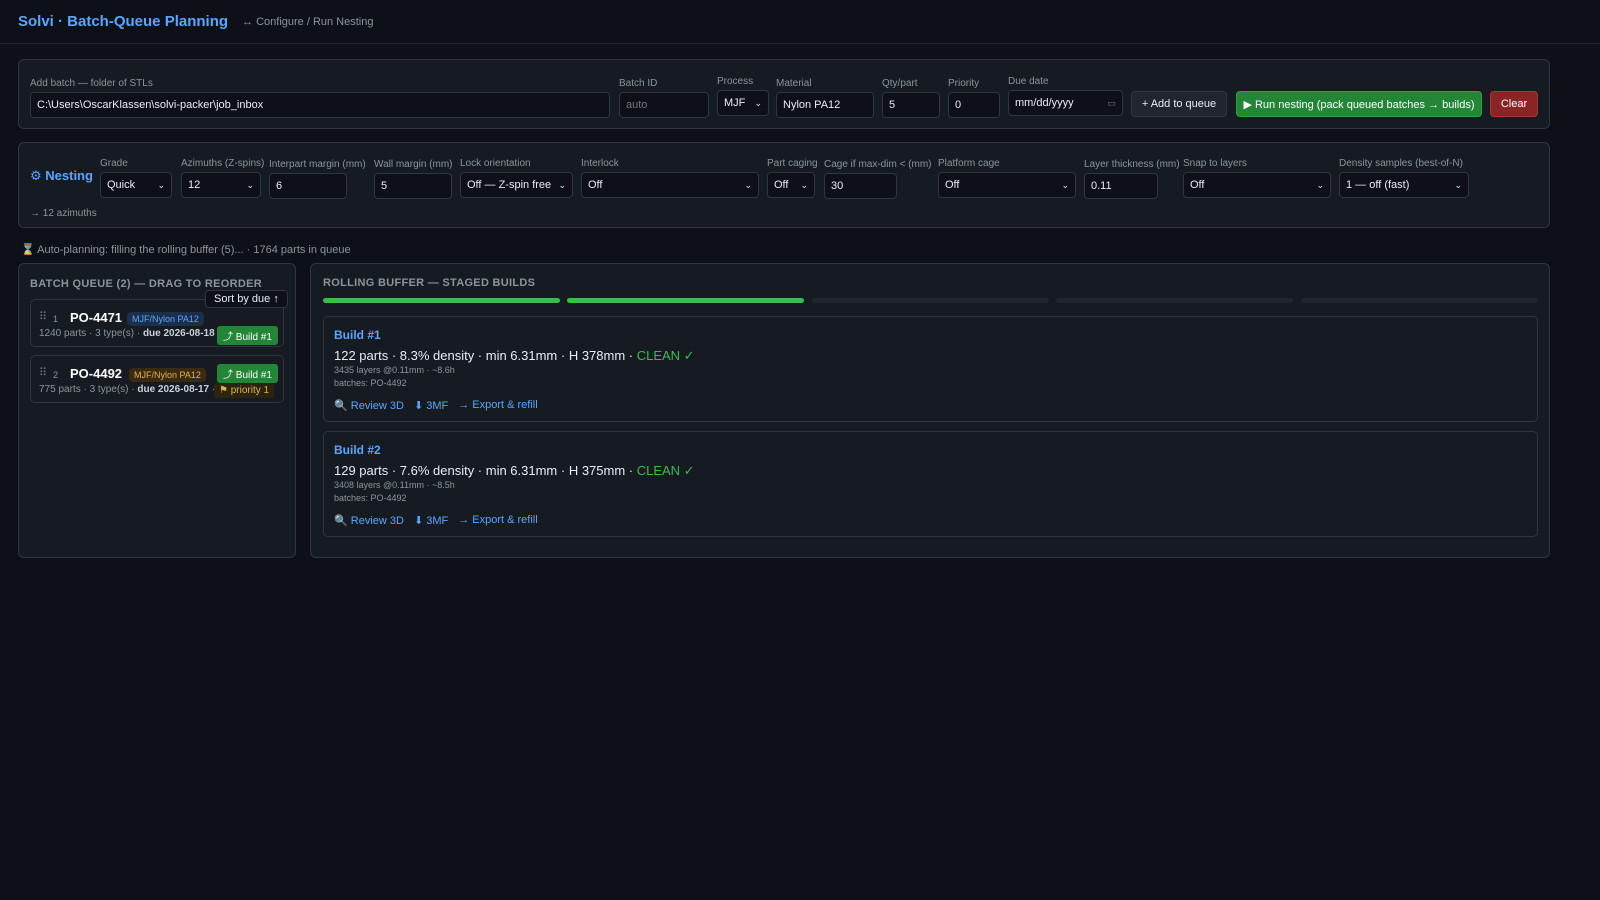 The image size is (1600, 900). Describe the element at coordinates (791, 185) in the screenshot. I see `part-caging-select: Off ⌄` at that location.